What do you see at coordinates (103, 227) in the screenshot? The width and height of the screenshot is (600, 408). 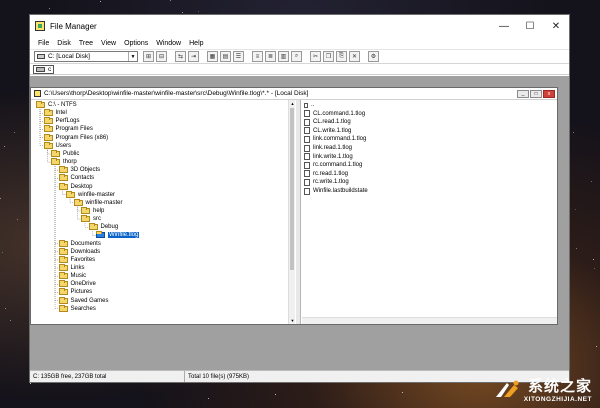 I see `tree-node: Debug` at bounding box center [103, 227].